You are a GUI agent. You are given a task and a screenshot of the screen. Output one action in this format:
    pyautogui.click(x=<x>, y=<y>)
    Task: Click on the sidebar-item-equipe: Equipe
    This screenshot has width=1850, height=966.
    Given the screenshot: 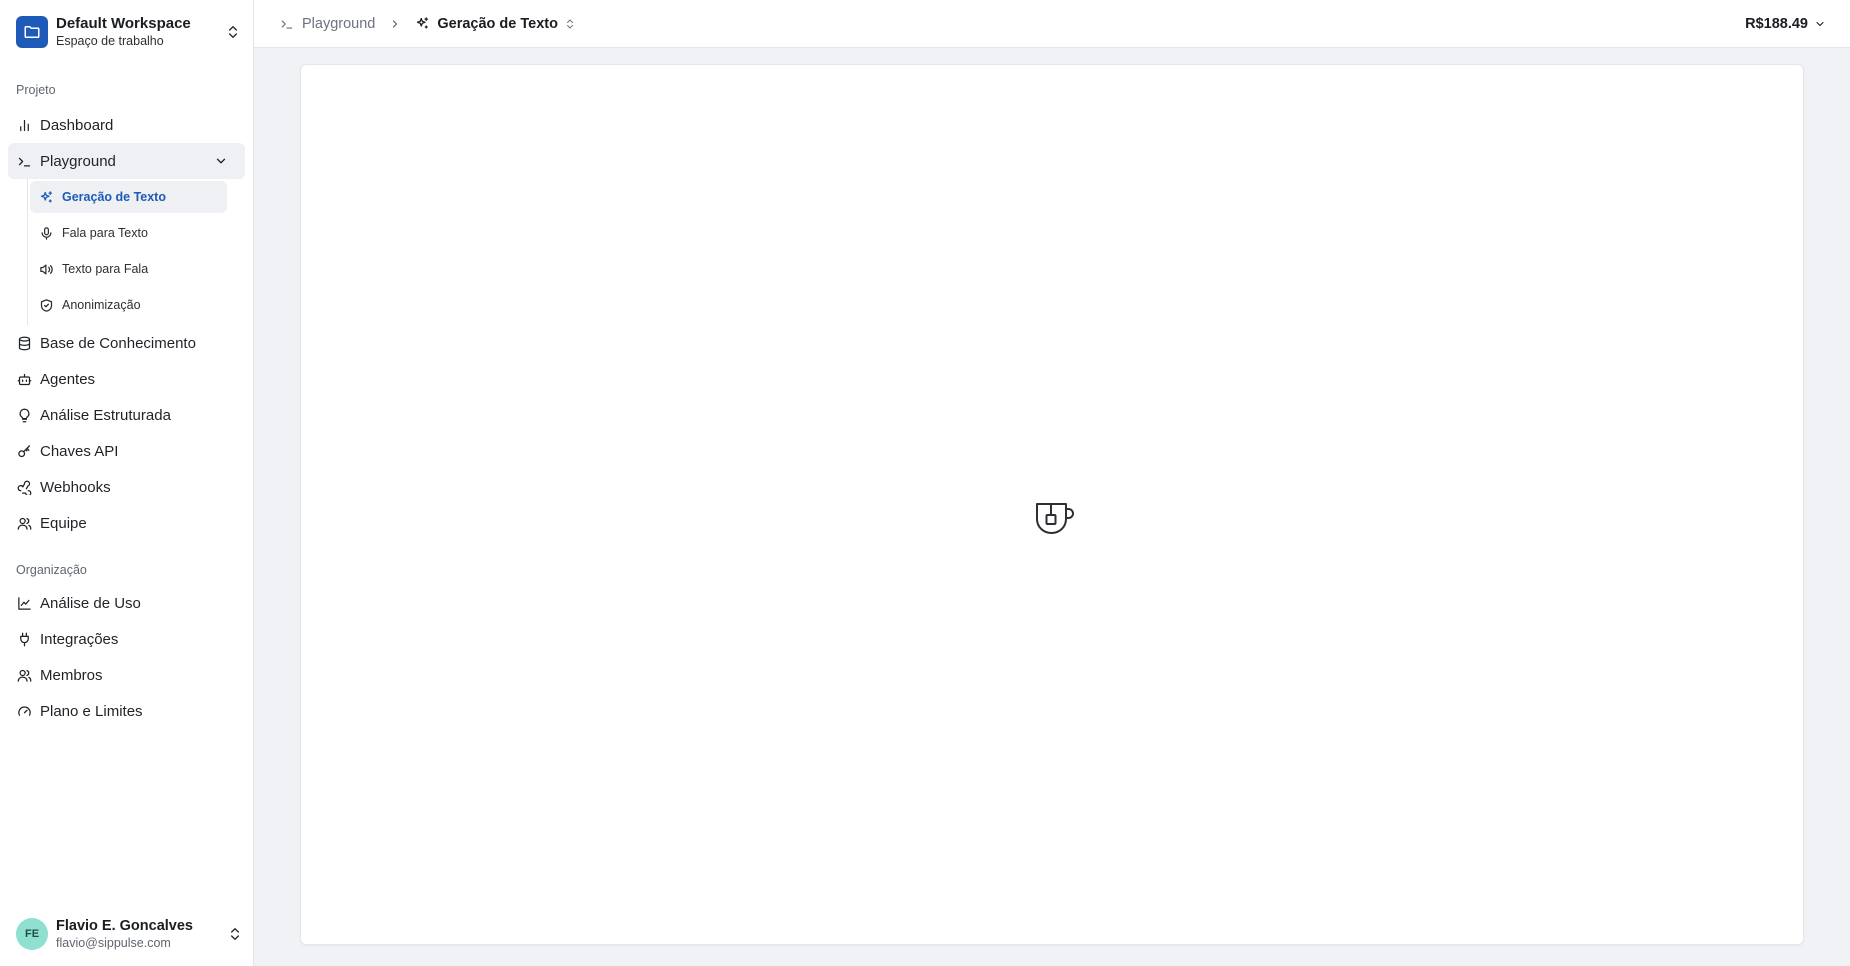 What is the action you would take?
    pyautogui.click(x=126, y=523)
    